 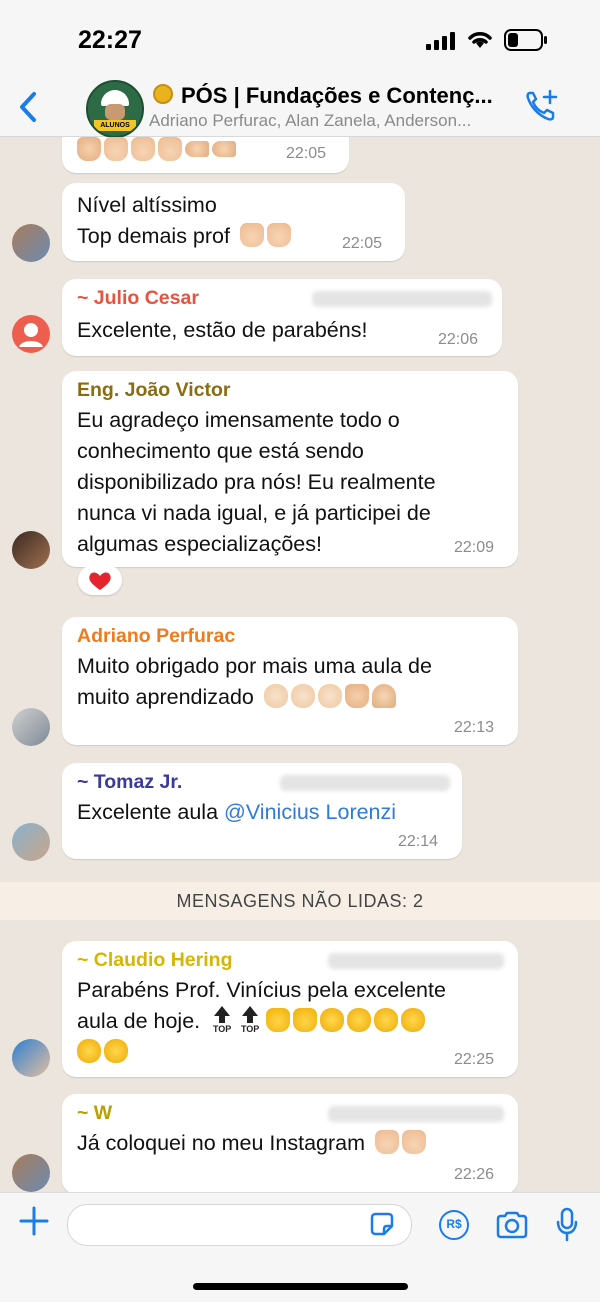 I want to click on message-text-line: Top demais prof, so click(x=153, y=236).